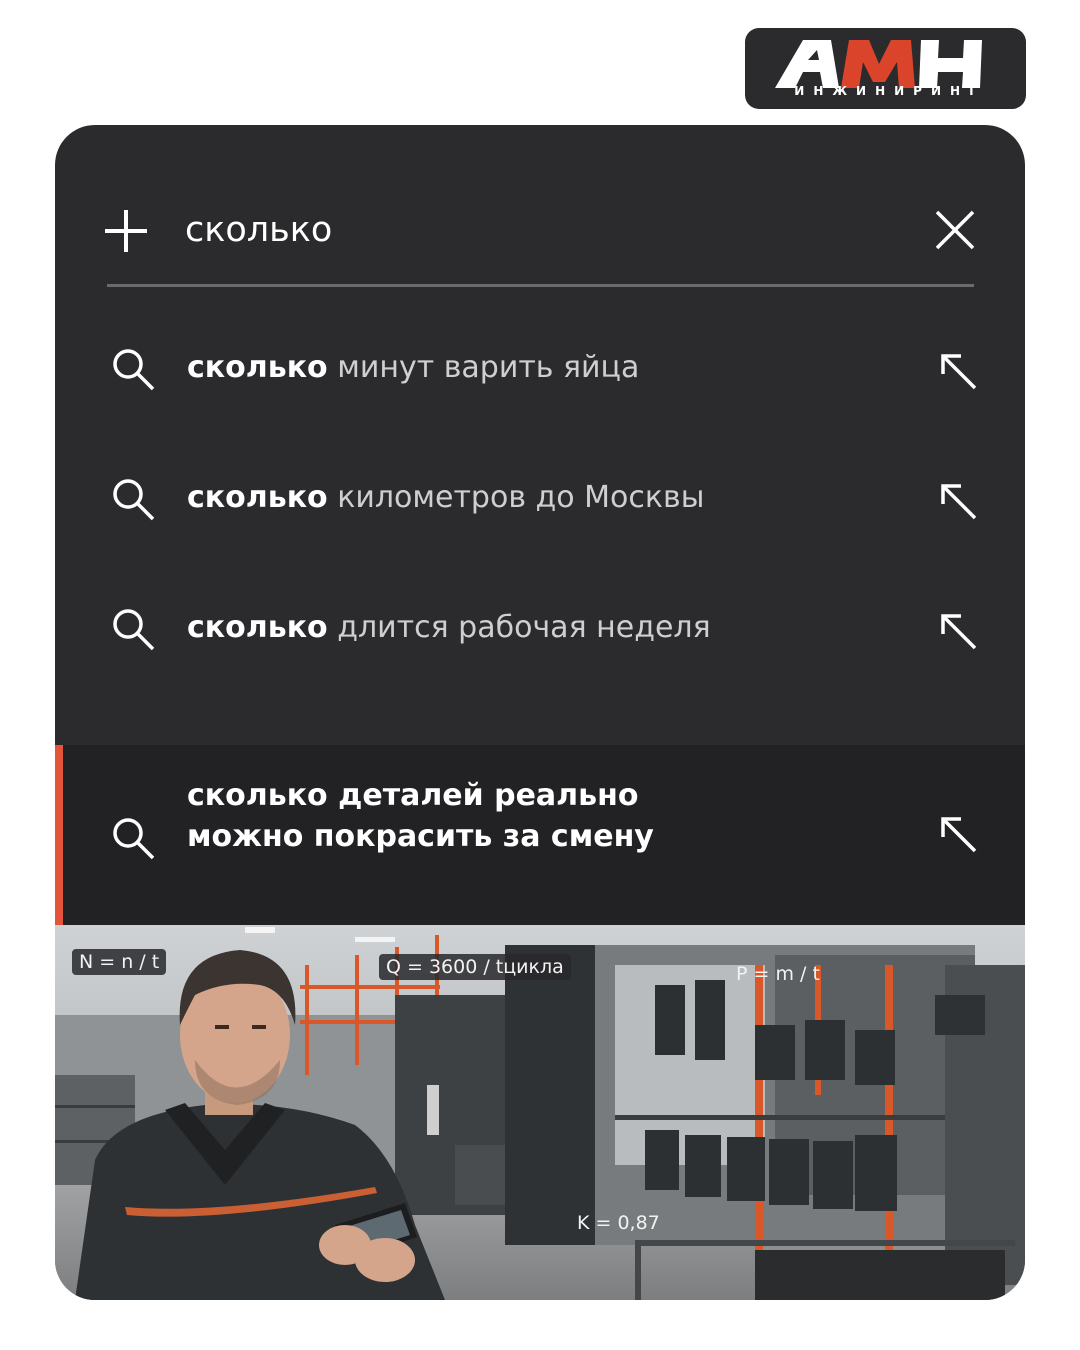  Describe the element at coordinates (483, 367) in the screenshot. I see `suggestion-completion: минут варить яйца` at that location.